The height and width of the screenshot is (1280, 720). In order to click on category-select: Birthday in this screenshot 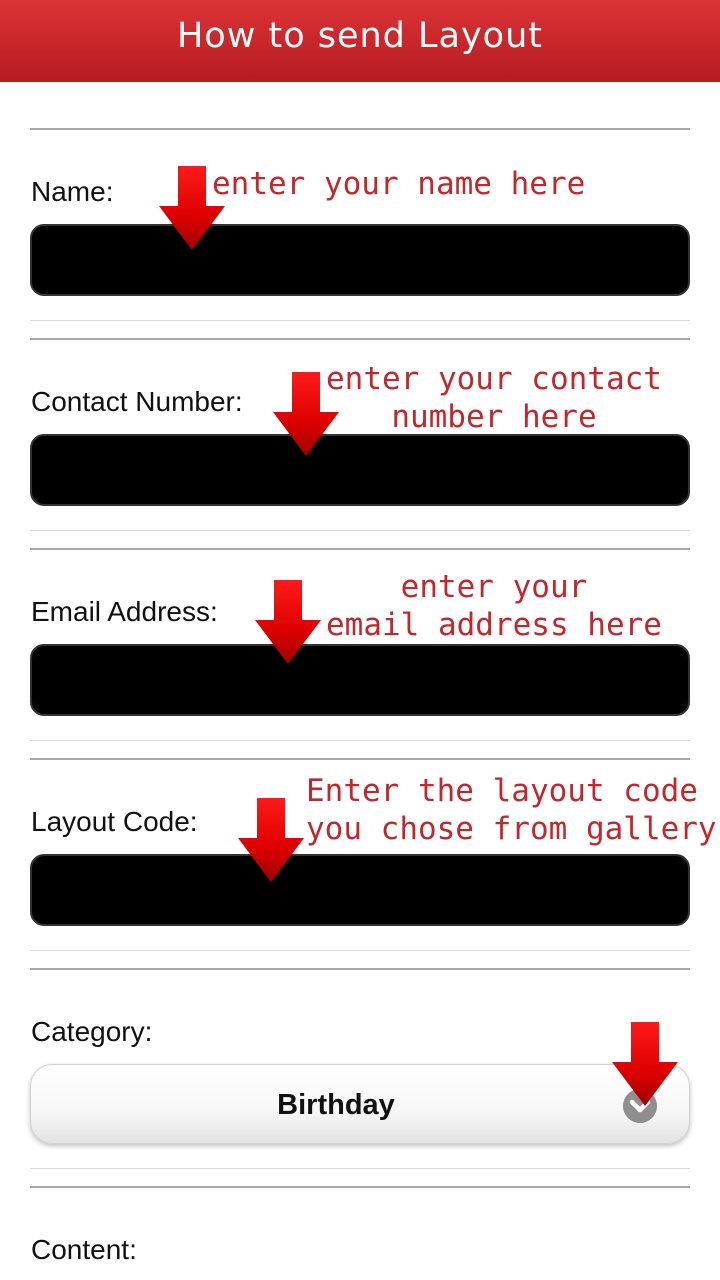, I will do `click(360, 1104)`.